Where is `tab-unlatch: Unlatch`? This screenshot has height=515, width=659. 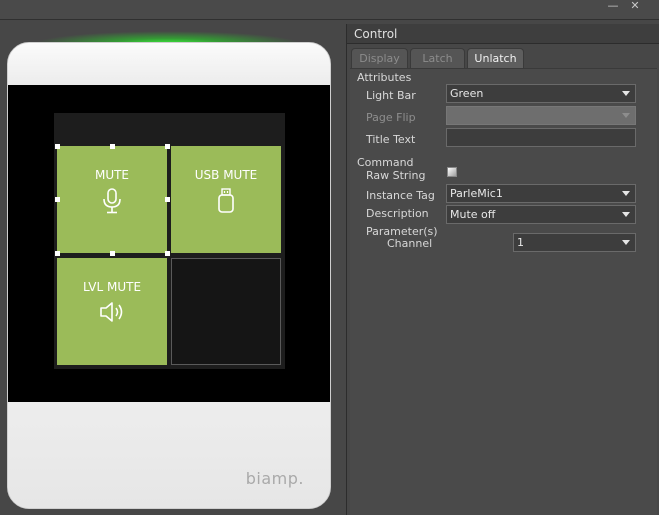
tab-unlatch: Unlatch is located at coordinates (495, 58).